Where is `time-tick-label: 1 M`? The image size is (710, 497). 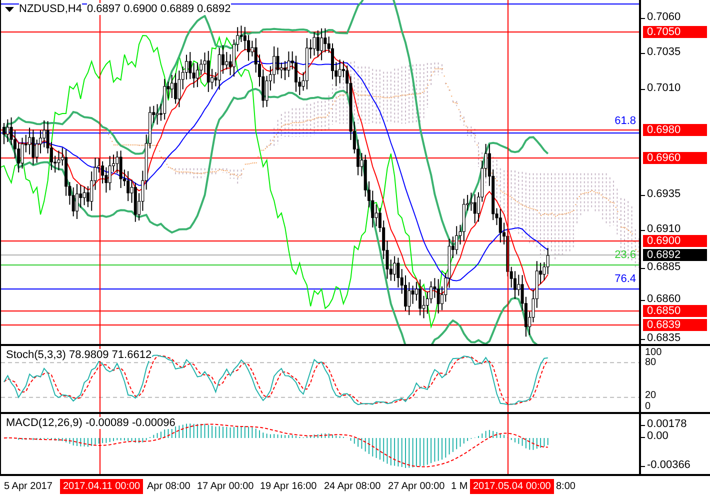 time-tick-label: 1 M is located at coordinates (459, 487).